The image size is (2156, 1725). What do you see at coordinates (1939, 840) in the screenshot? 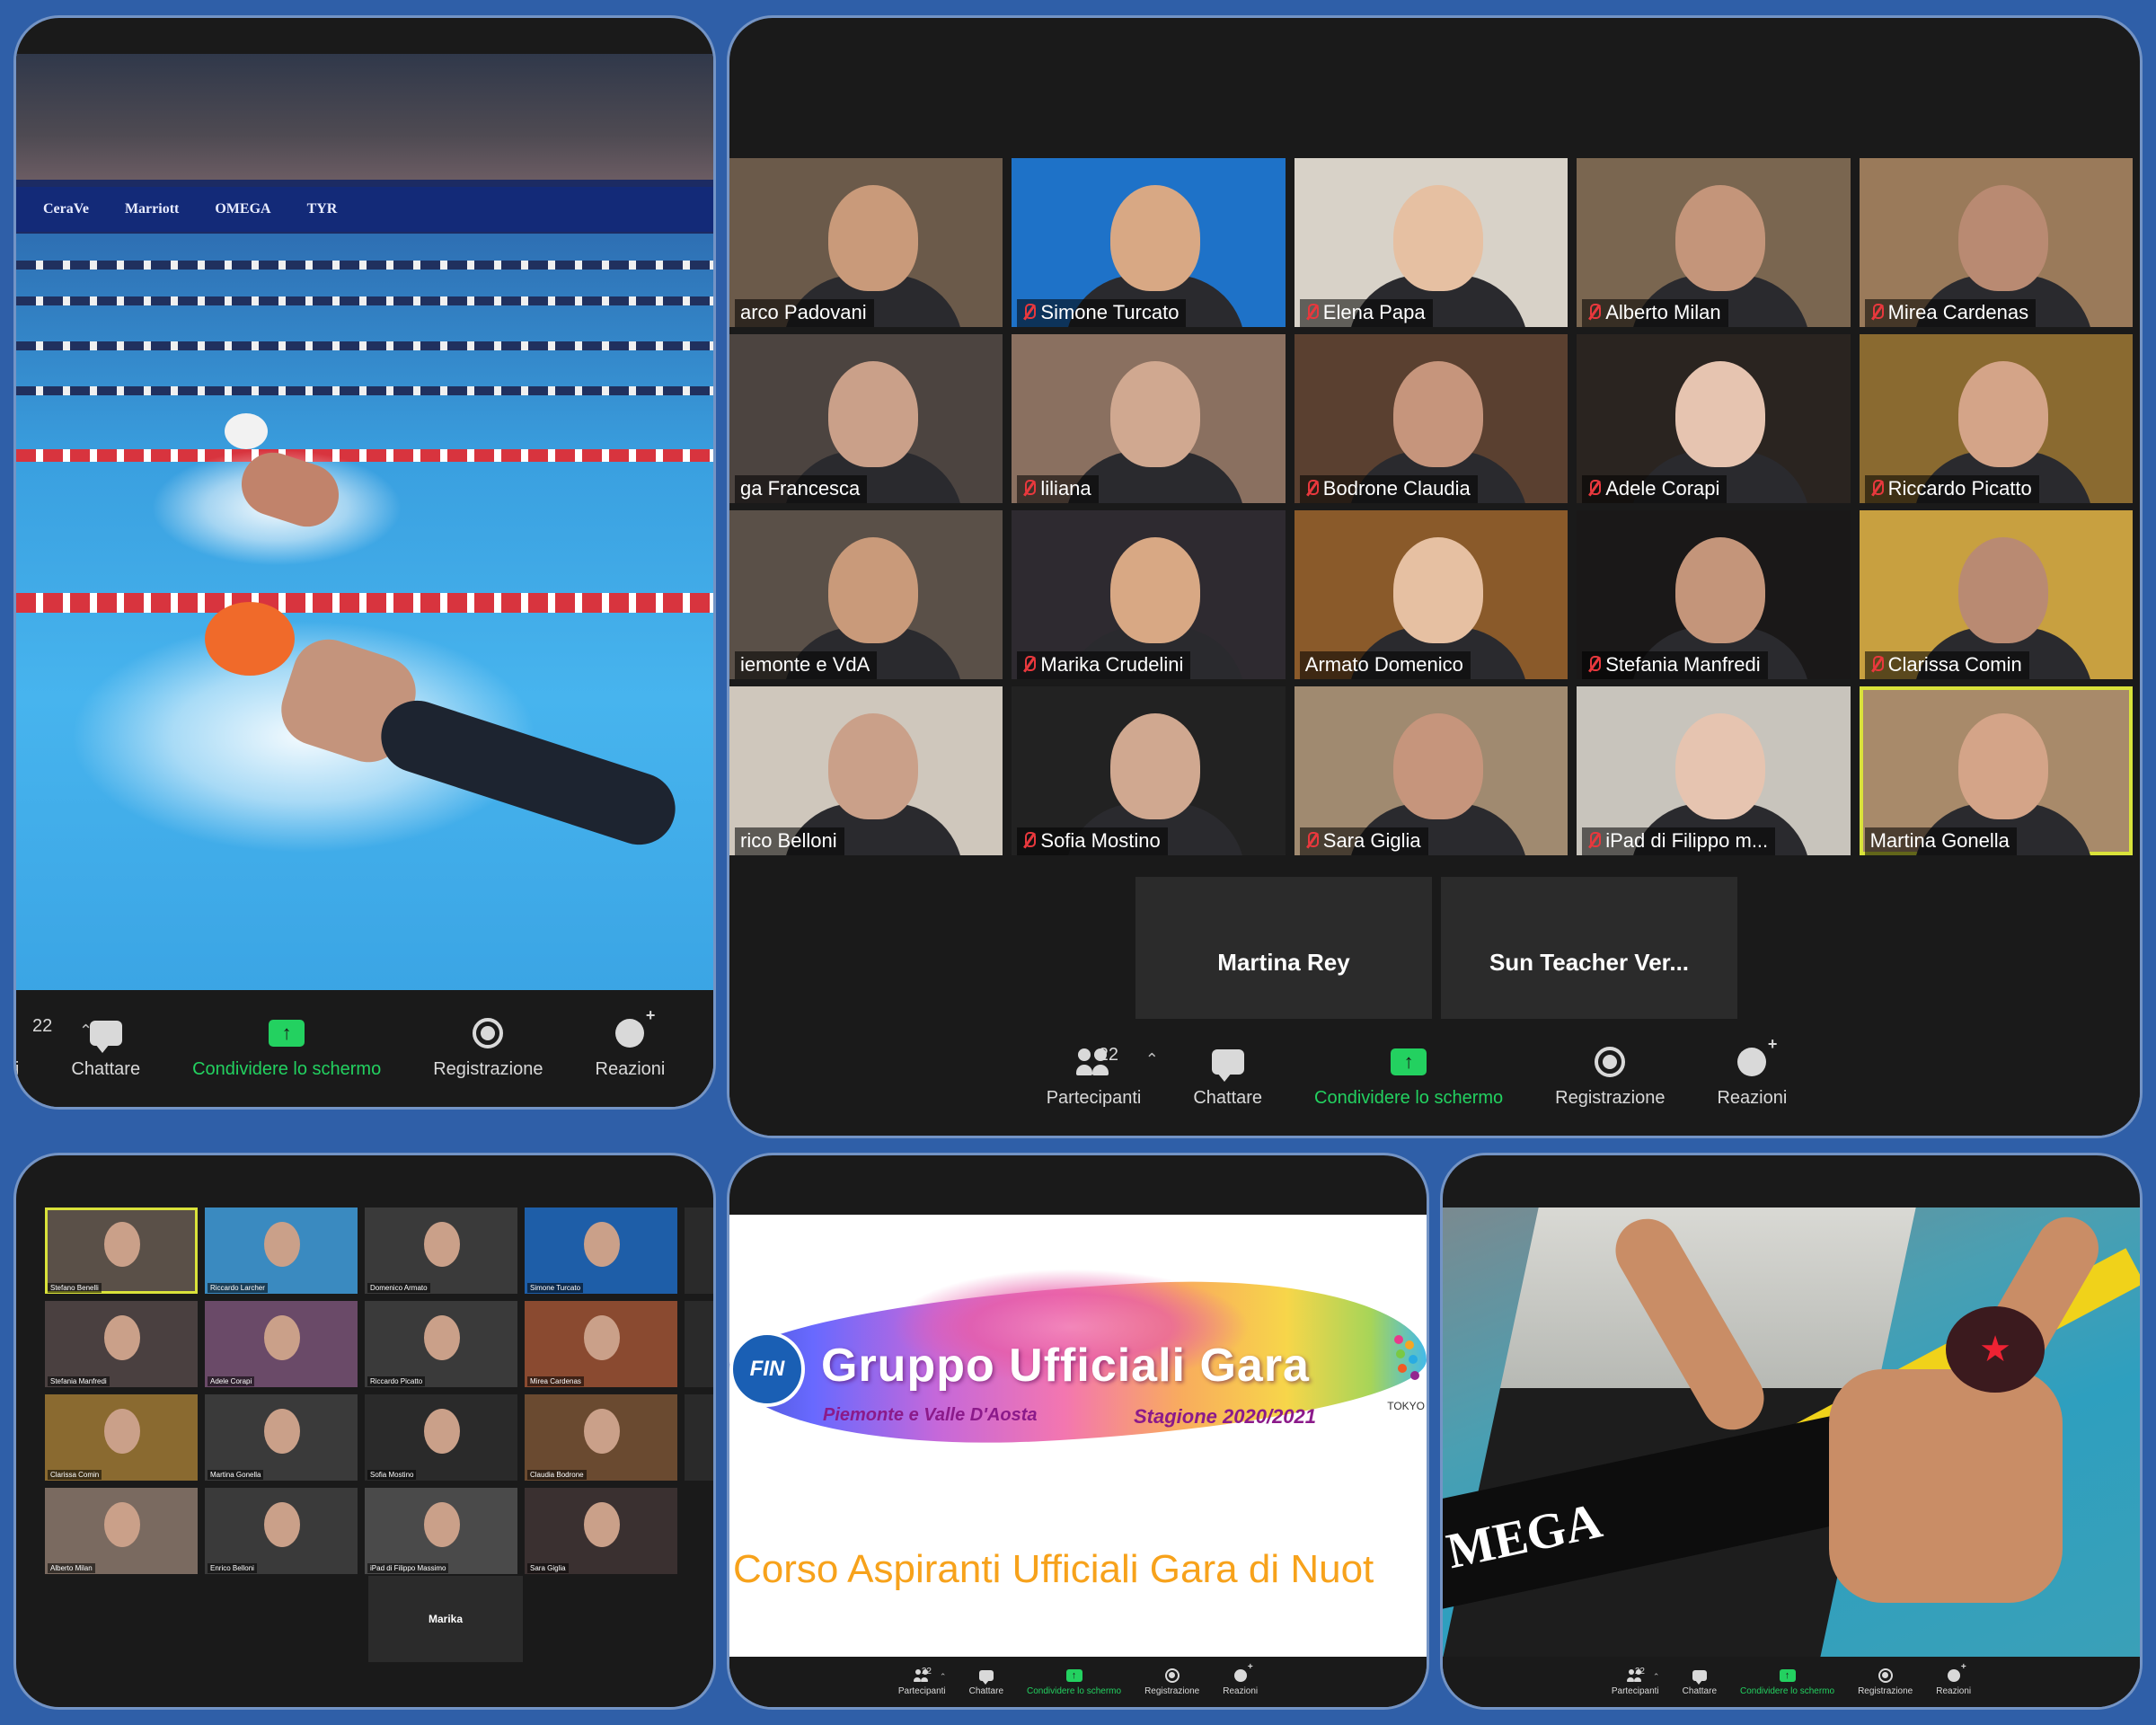
I see `participant-name: Martina Gonella` at bounding box center [1939, 840].